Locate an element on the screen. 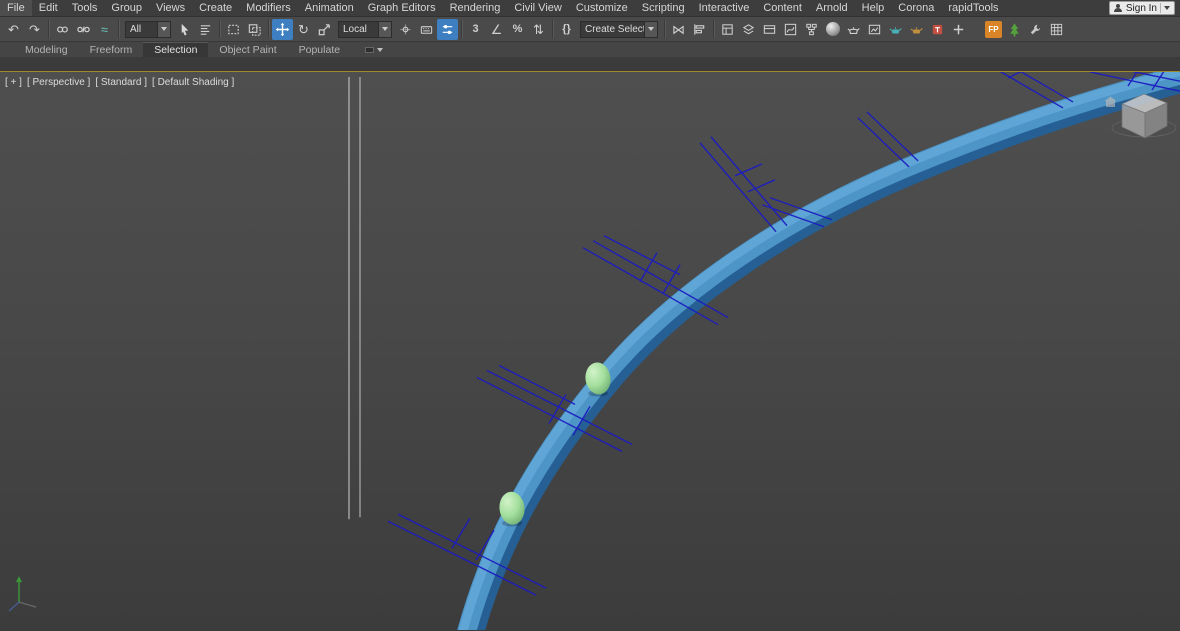 Image resolution: width=1180 pixels, height=631 pixels. sign-in-button: Sign In is located at coordinates (1141, 8).